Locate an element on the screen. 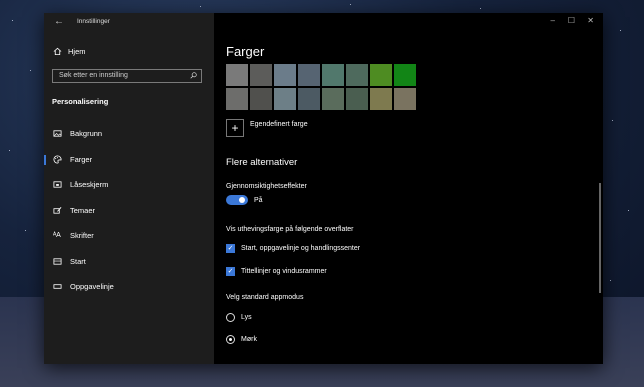 The image size is (644, 387). search-icon is located at coordinates (193, 75).